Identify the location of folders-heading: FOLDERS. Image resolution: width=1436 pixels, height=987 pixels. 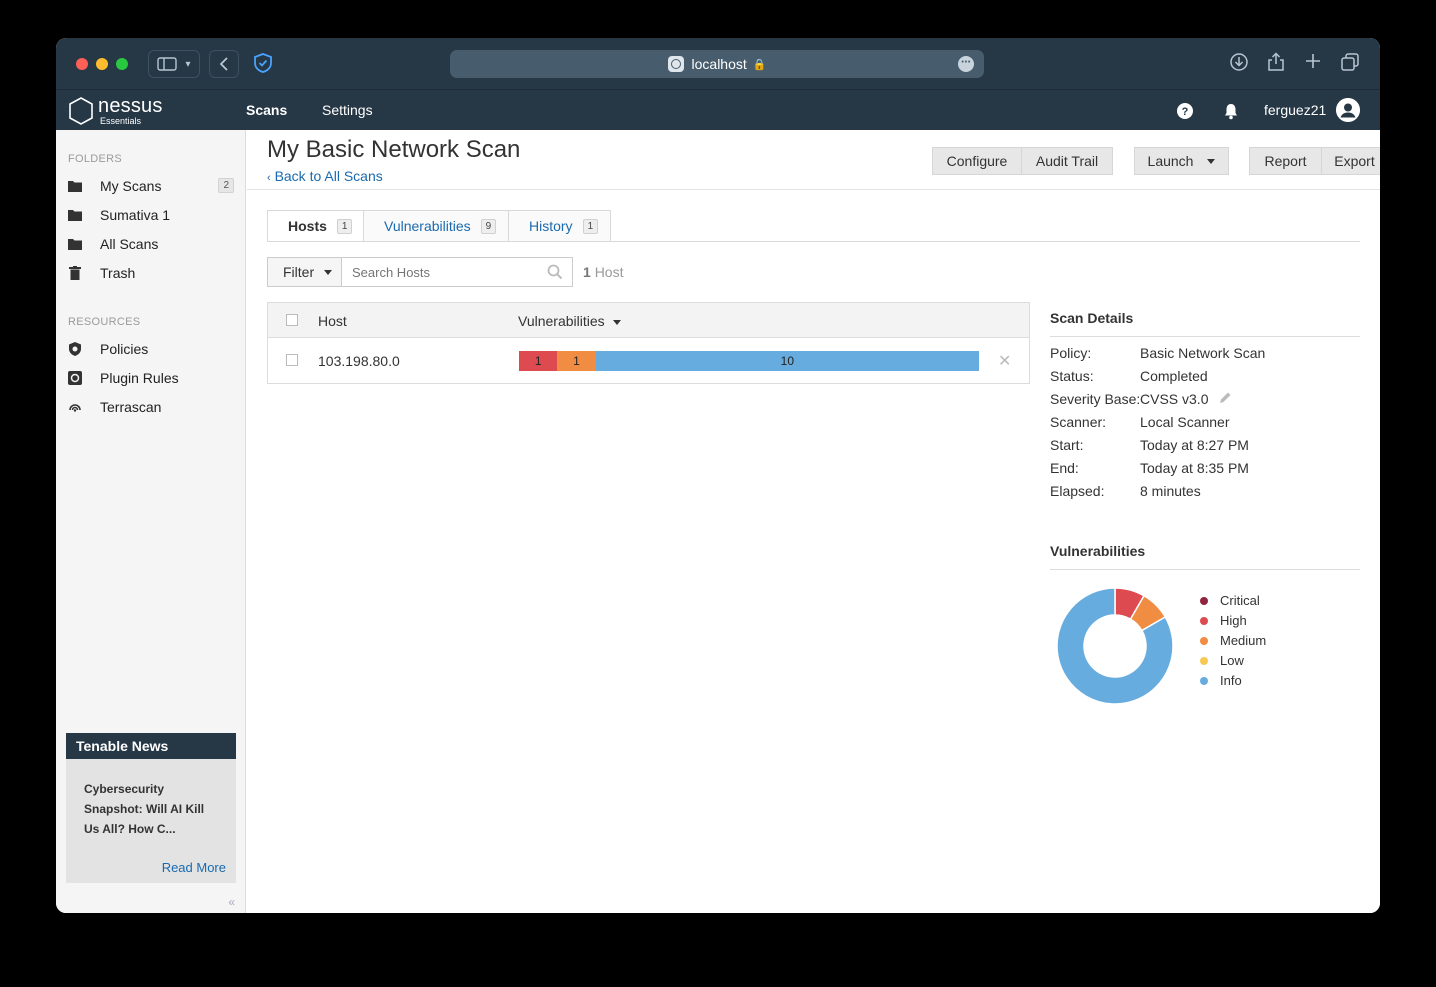
(95, 159).